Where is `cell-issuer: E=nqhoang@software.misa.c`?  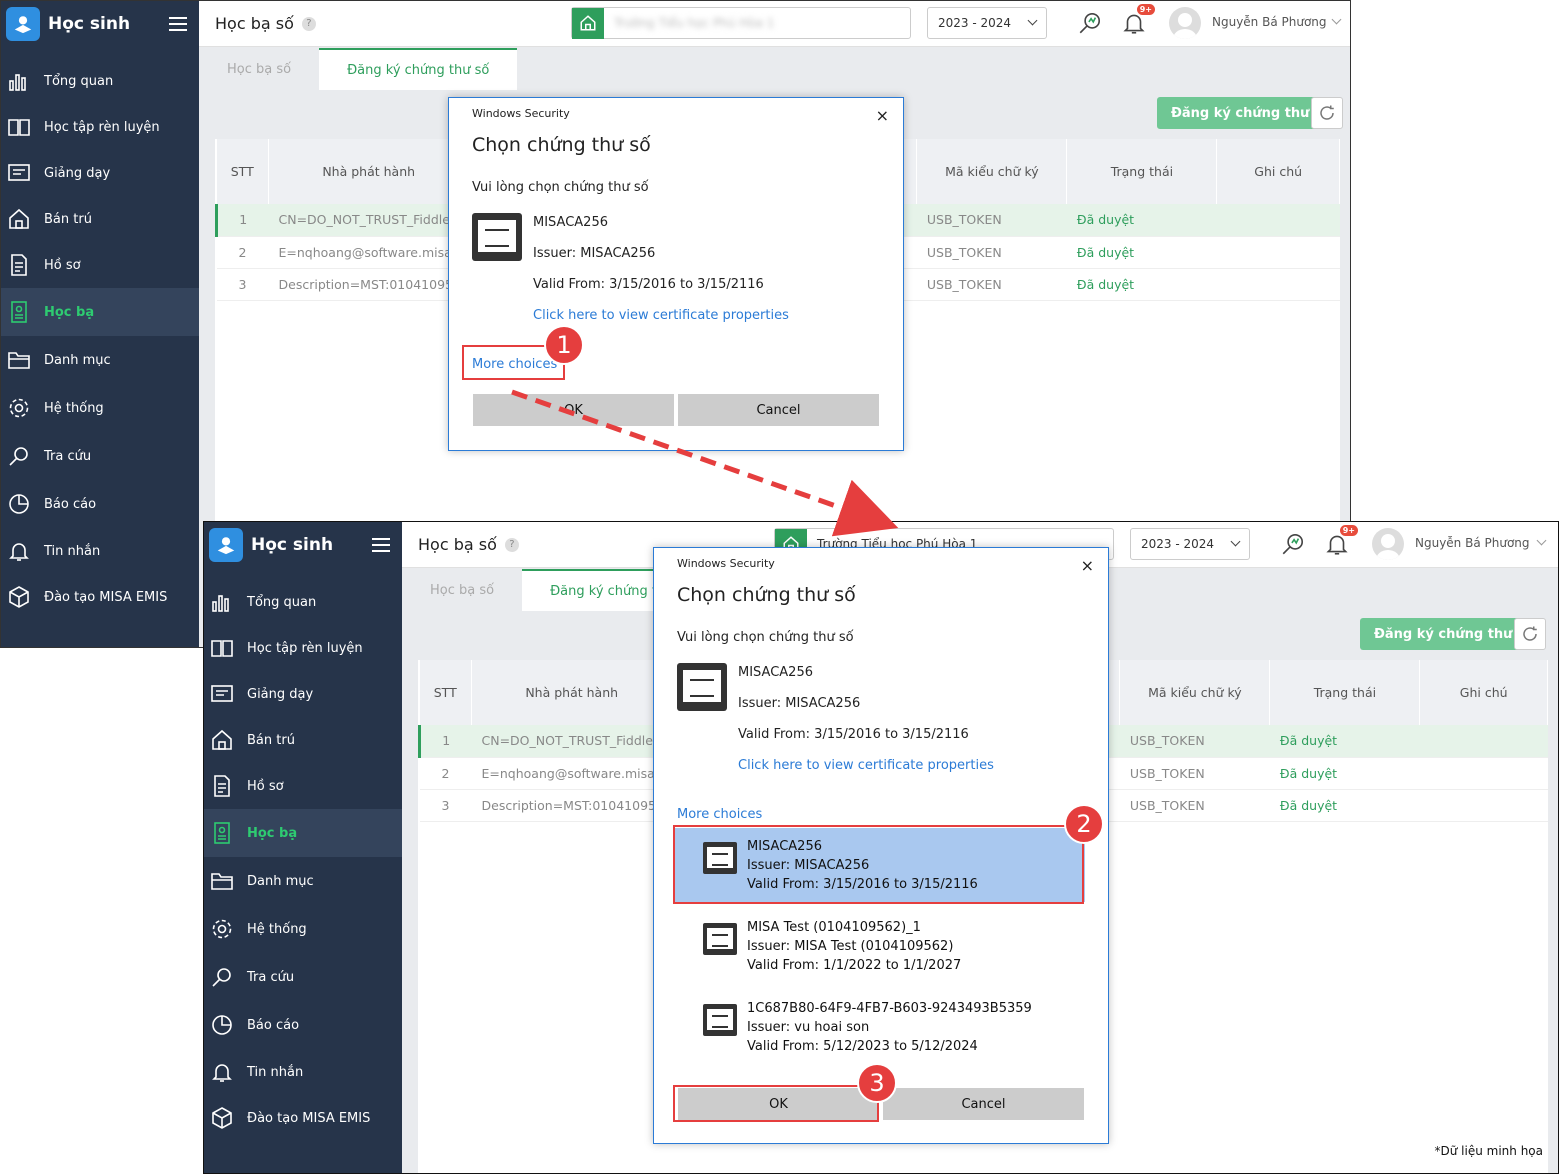 cell-issuer: E=nqhoang@software.misa.c is located at coordinates (571, 773).